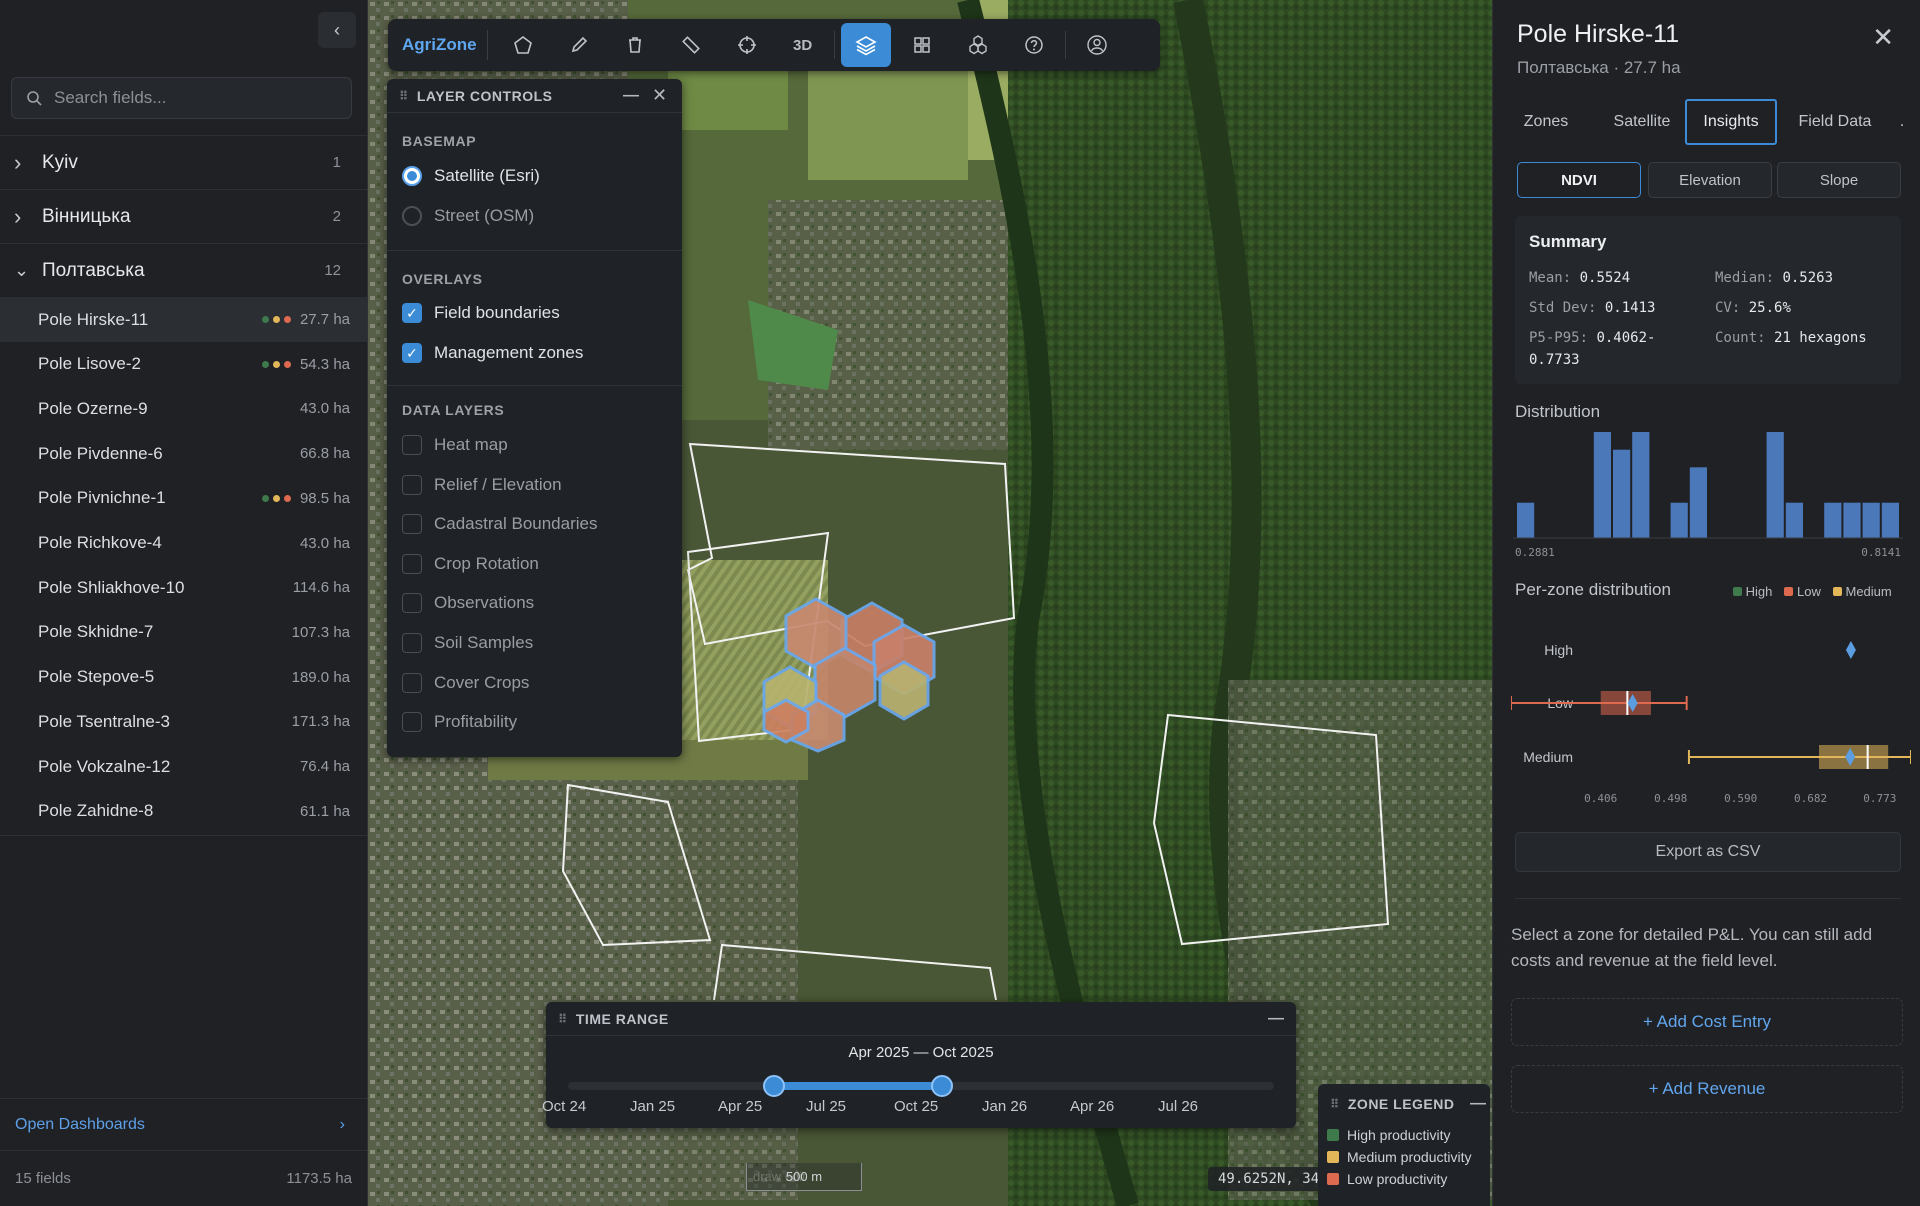 This screenshot has height=1206, width=1920. I want to click on delete-tool-button, so click(635, 45).